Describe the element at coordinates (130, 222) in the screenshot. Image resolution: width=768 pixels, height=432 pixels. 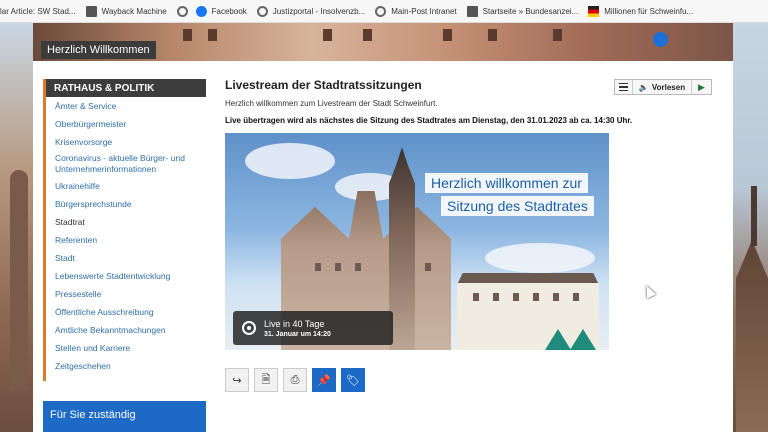
I see `sidebar-item-stadtrat: Stadtrat` at that location.